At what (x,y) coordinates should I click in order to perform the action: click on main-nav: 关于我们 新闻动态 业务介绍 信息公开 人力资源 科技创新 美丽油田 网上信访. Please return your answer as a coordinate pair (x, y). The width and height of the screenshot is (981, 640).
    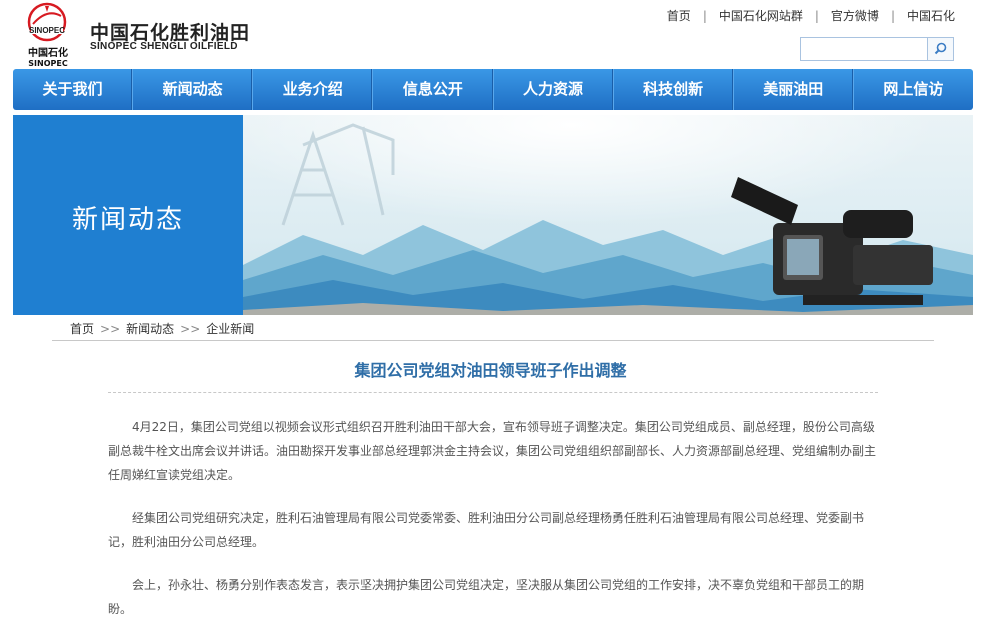
    Looking at the image, I should click on (493, 89).